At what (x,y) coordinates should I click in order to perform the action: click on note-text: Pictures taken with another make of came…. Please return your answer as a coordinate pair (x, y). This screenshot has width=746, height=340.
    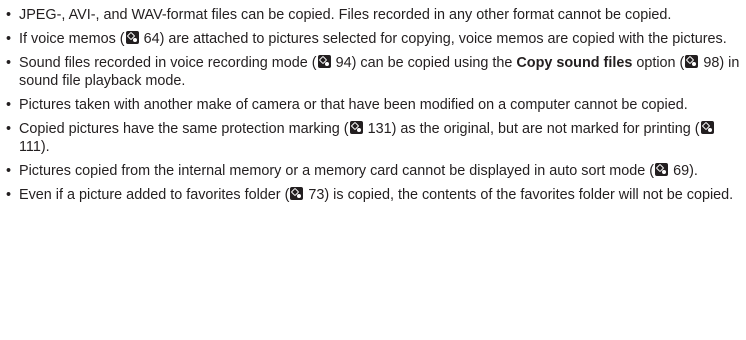
    Looking at the image, I should click on (353, 105).